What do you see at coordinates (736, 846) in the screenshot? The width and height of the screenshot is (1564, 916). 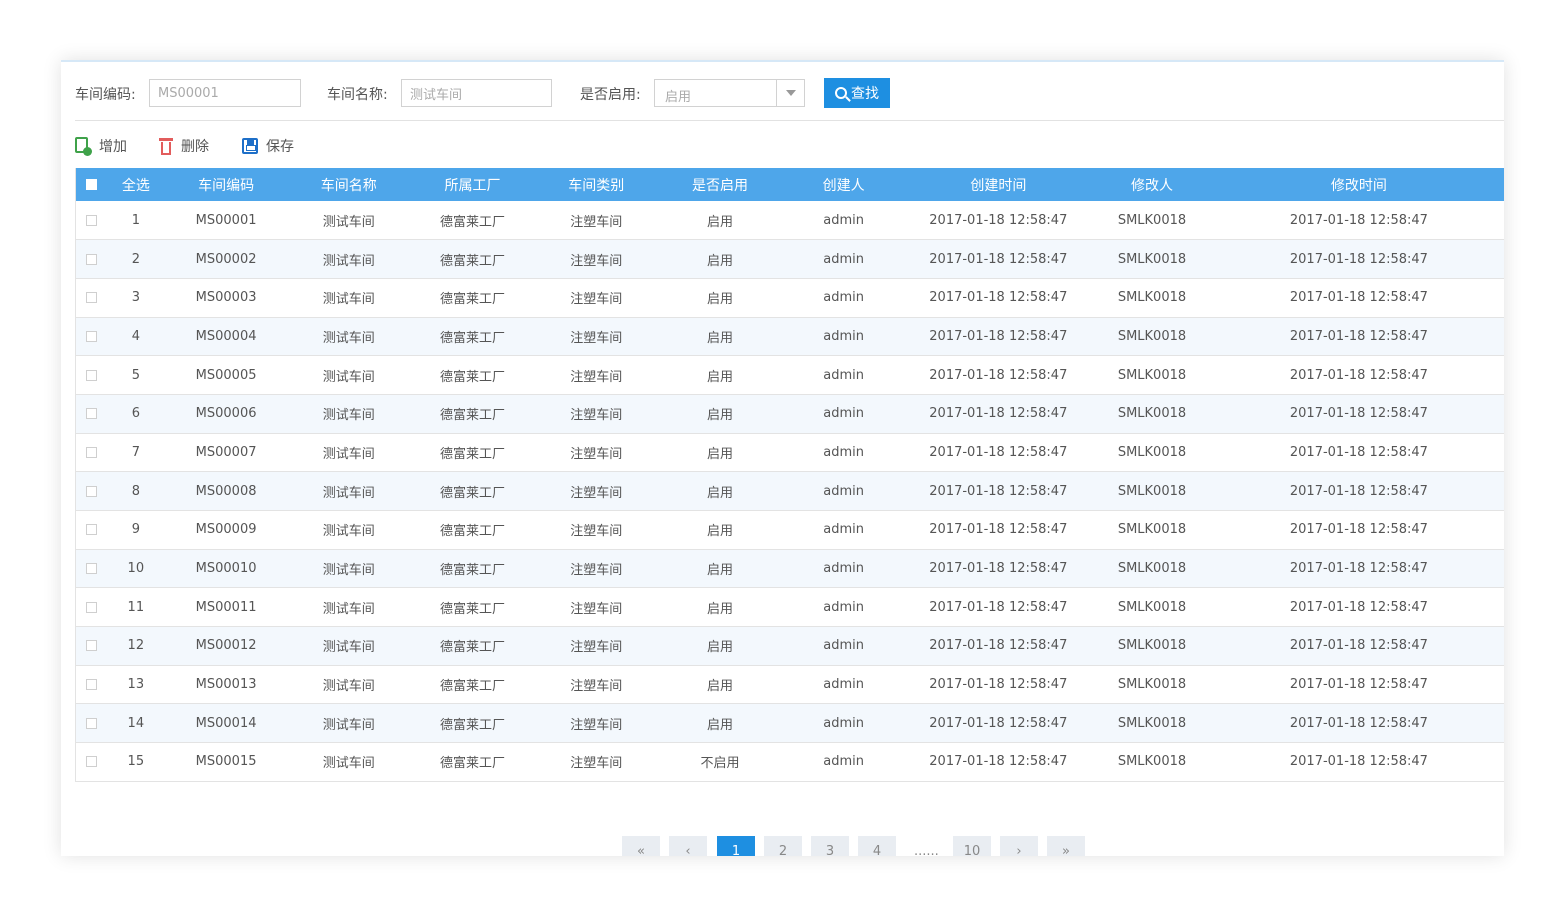 I see `page-1-button: 1` at bounding box center [736, 846].